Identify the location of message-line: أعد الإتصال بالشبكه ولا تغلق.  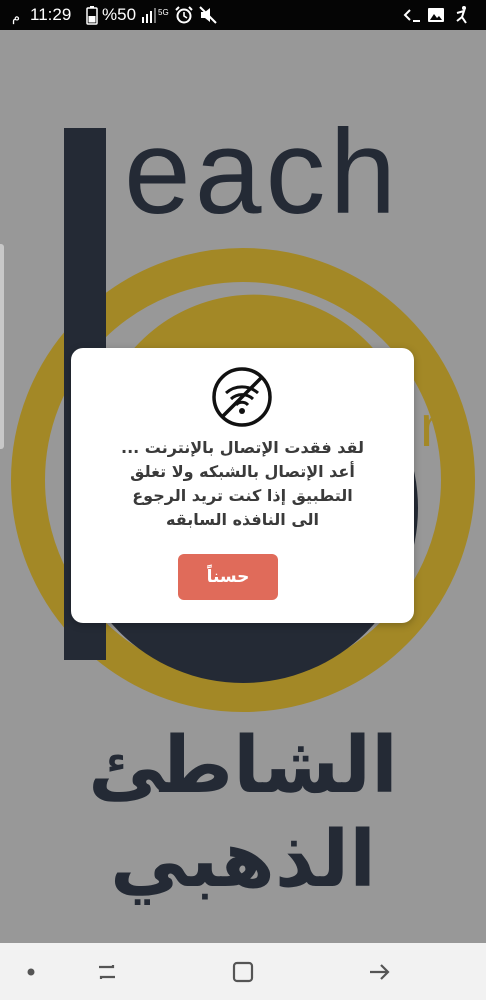
(242, 471).